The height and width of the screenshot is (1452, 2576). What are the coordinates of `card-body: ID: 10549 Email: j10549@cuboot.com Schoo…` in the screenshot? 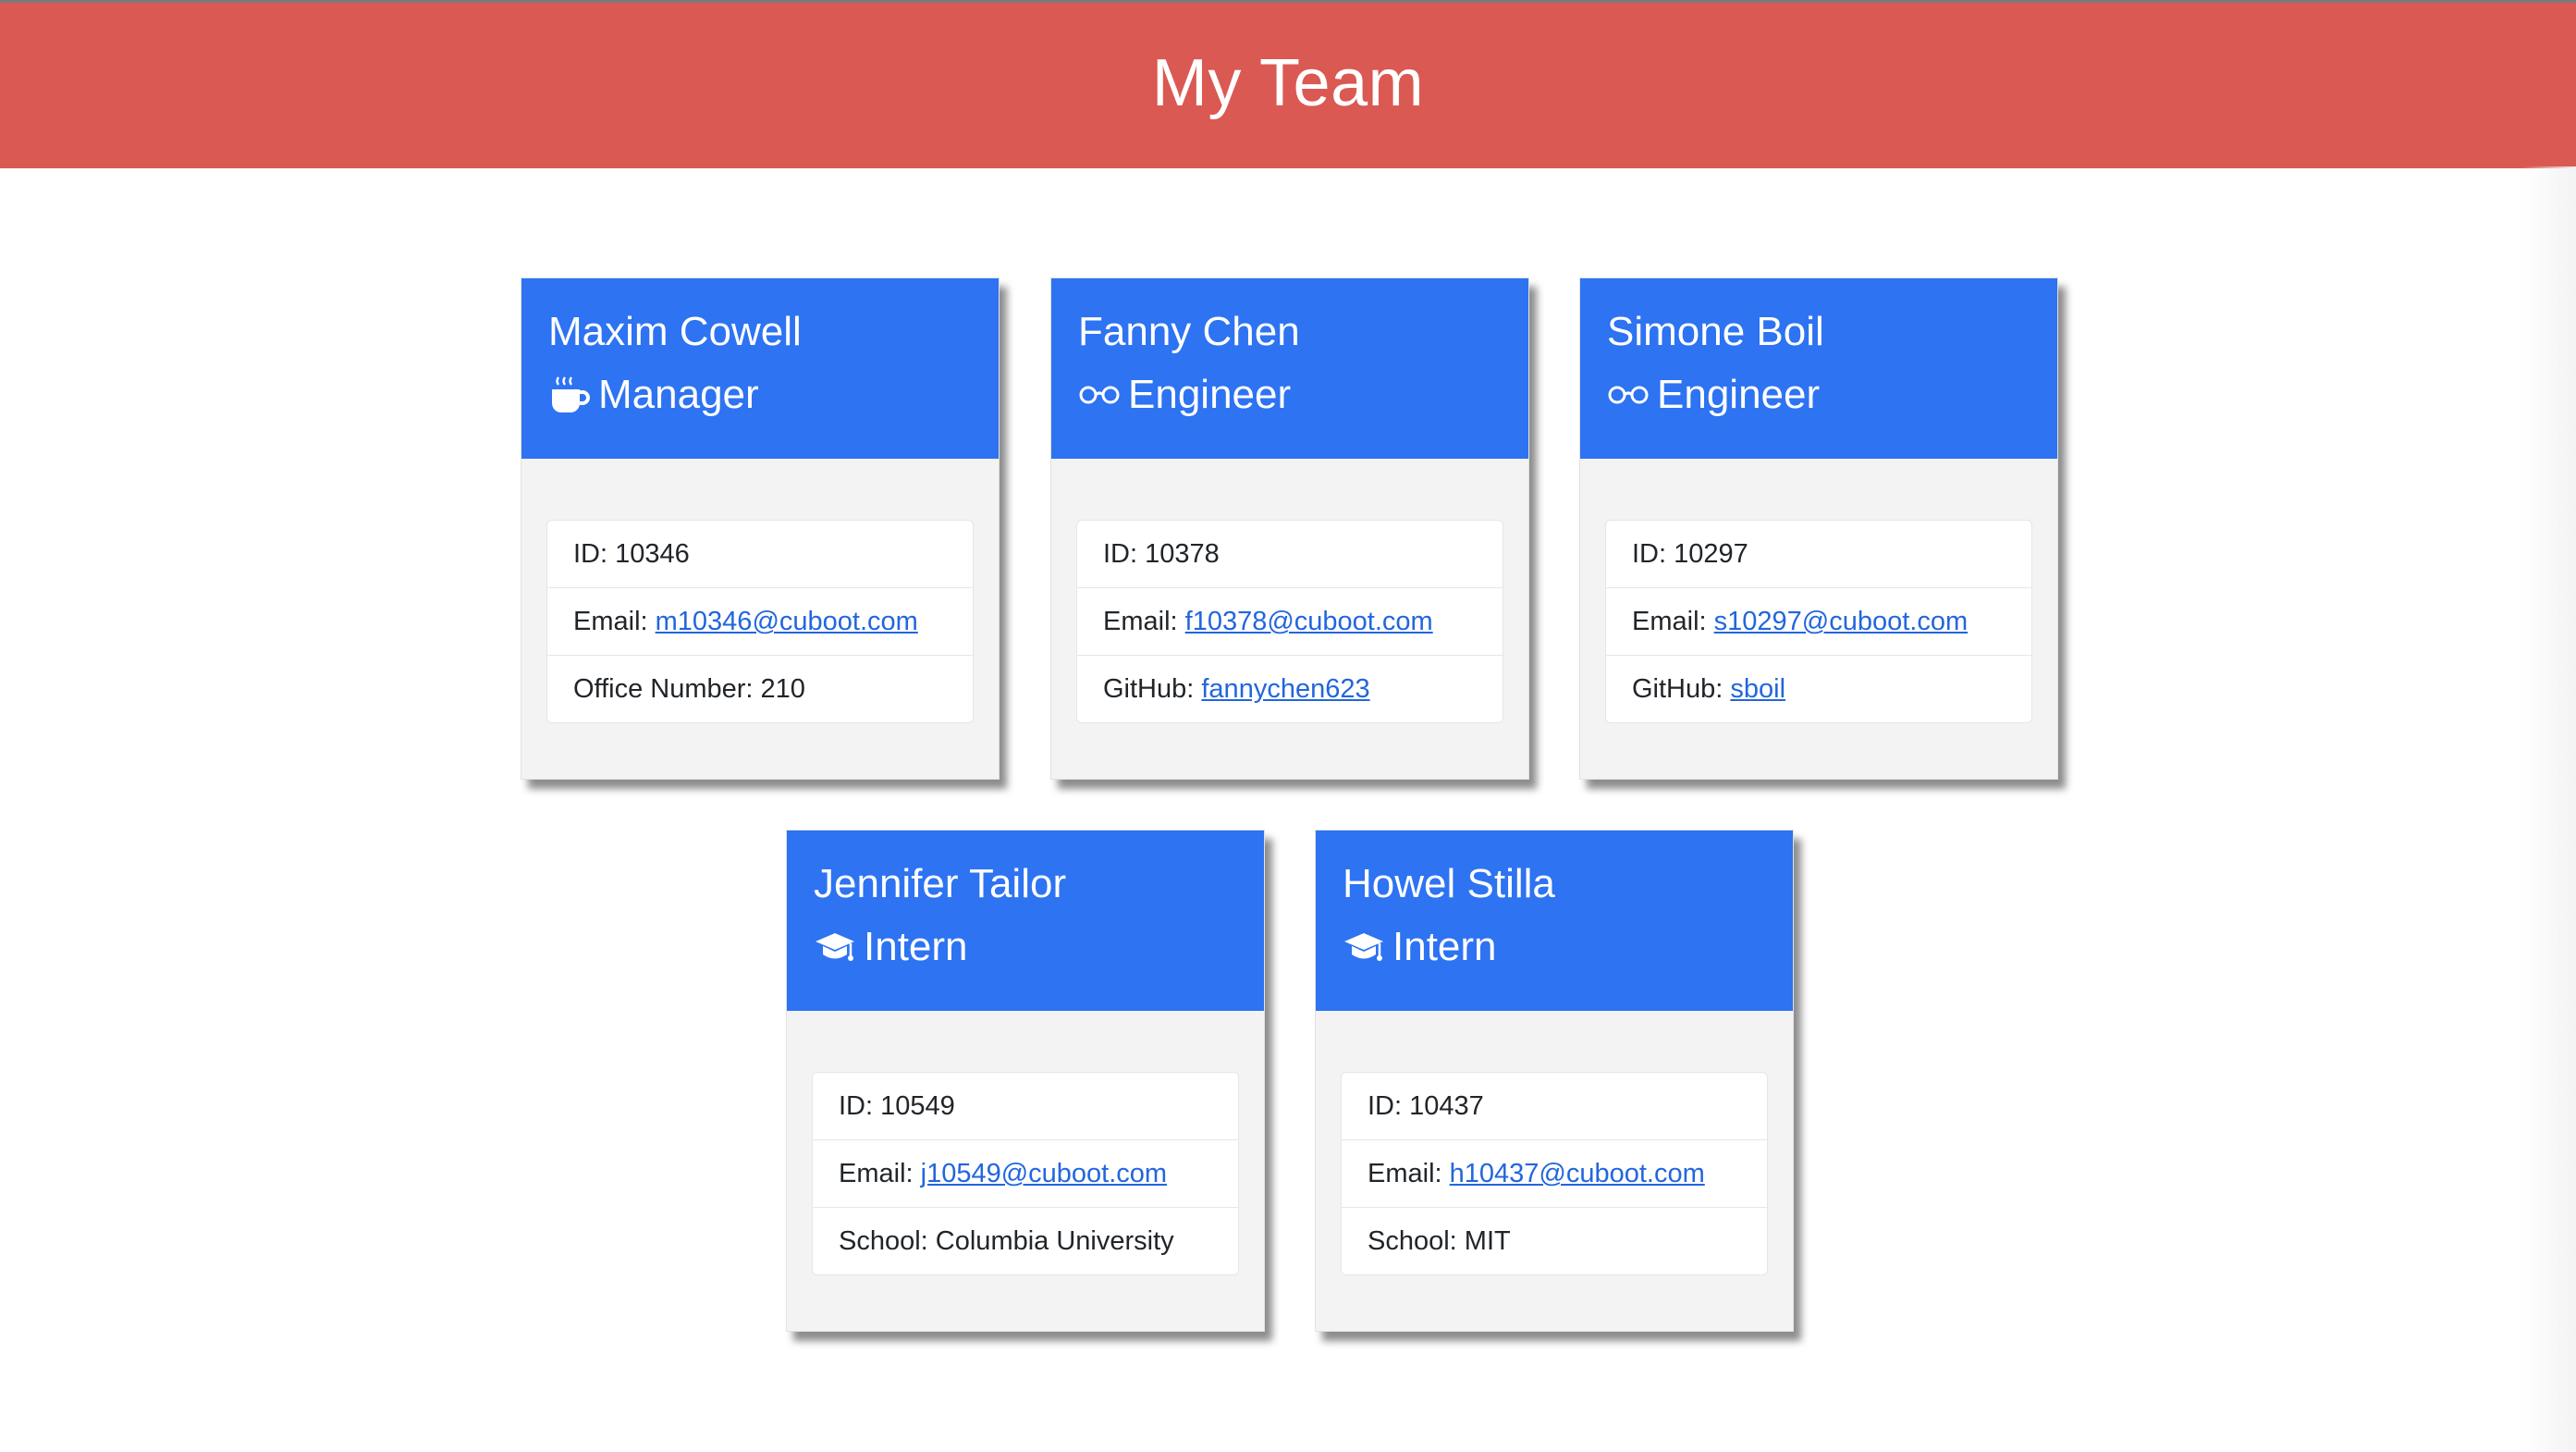 It's located at (1026, 1143).